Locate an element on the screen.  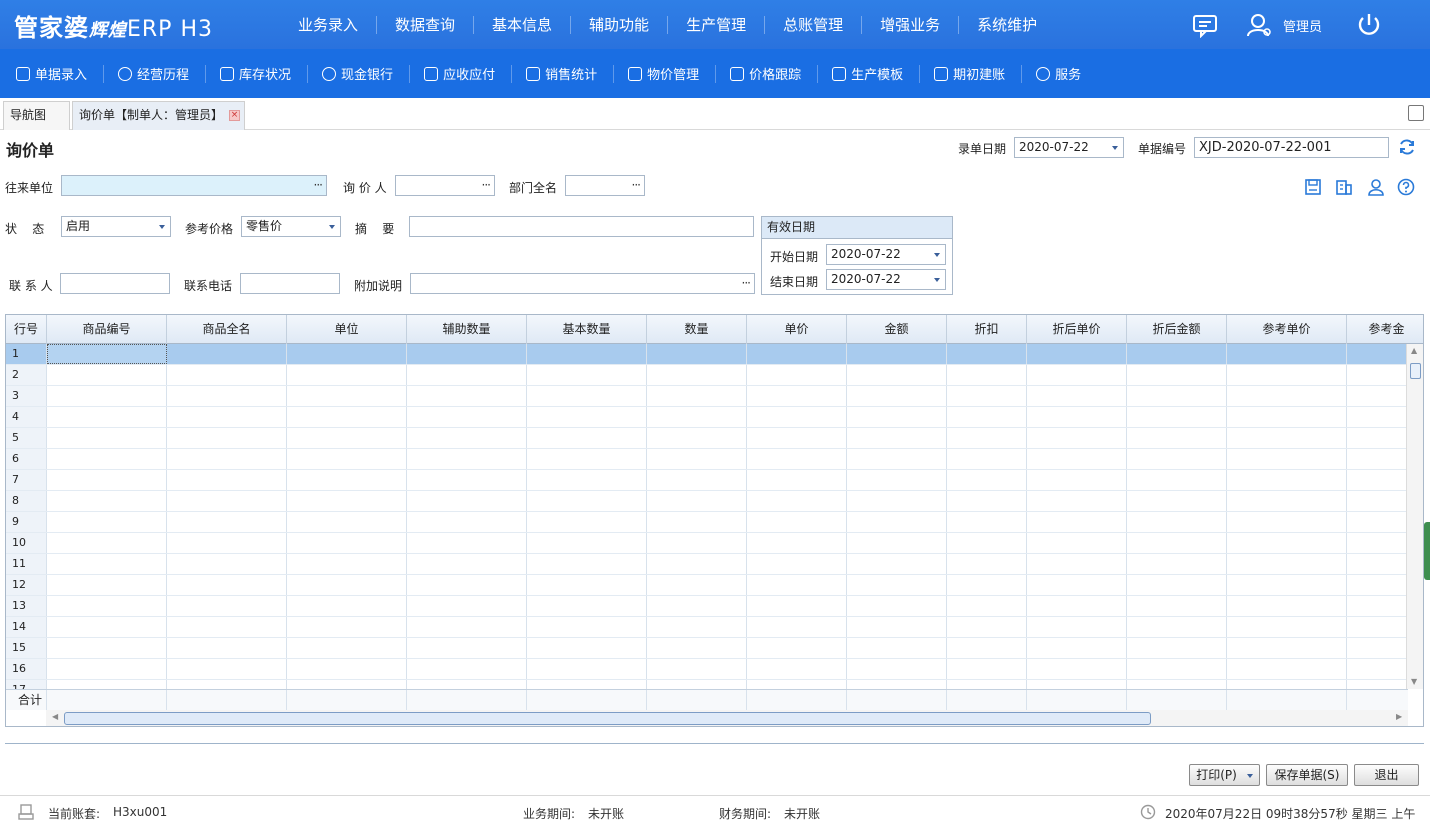
phone-field is located at coordinates (290, 283).